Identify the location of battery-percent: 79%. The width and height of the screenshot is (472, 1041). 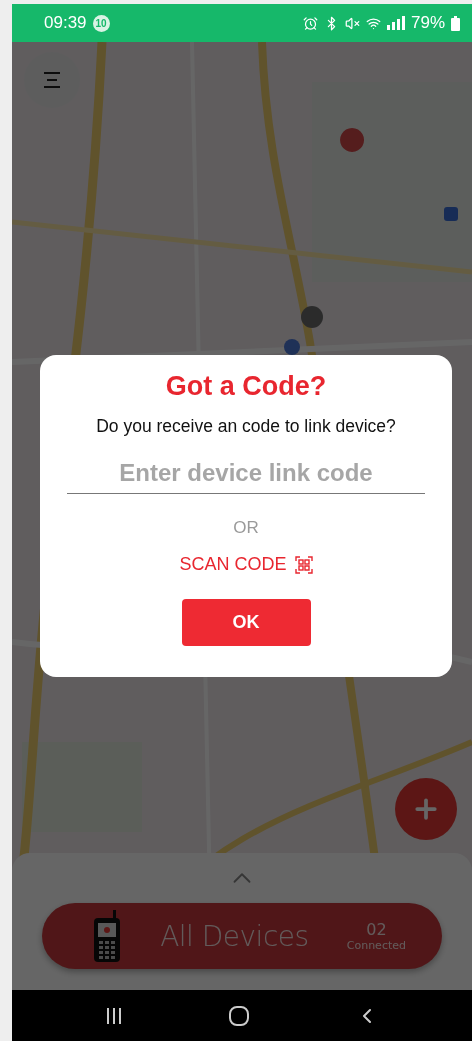
(427, 23).